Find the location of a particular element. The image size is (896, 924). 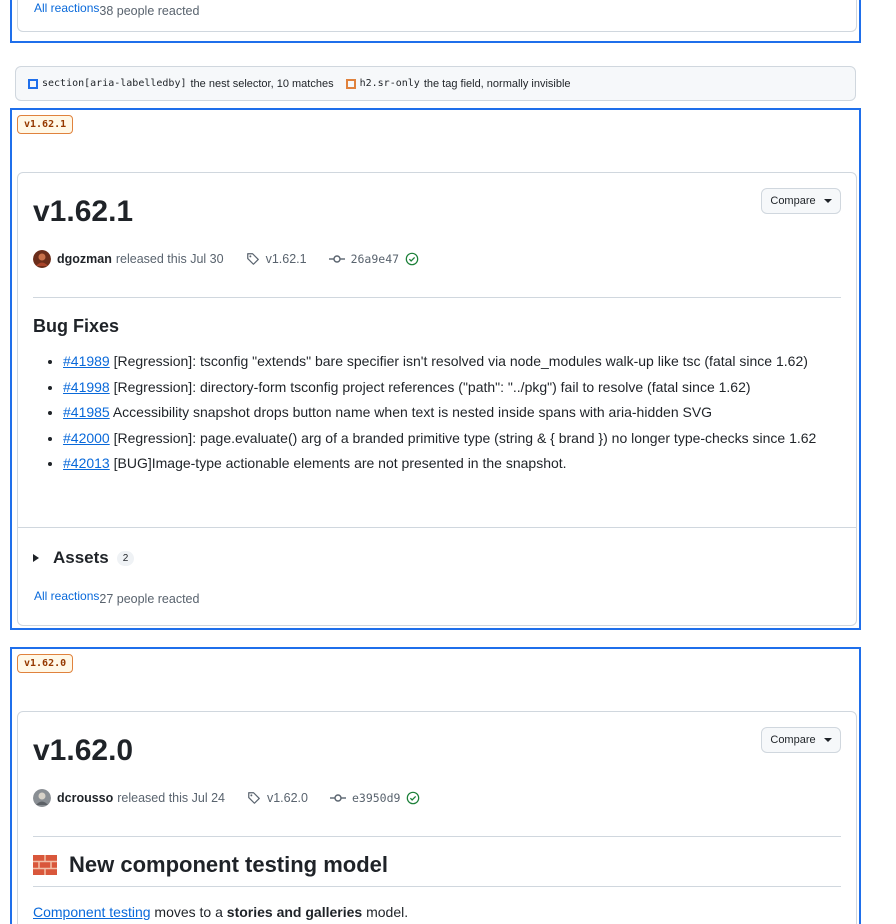

author-link: dcrousso is located at coordinates (85, 798).